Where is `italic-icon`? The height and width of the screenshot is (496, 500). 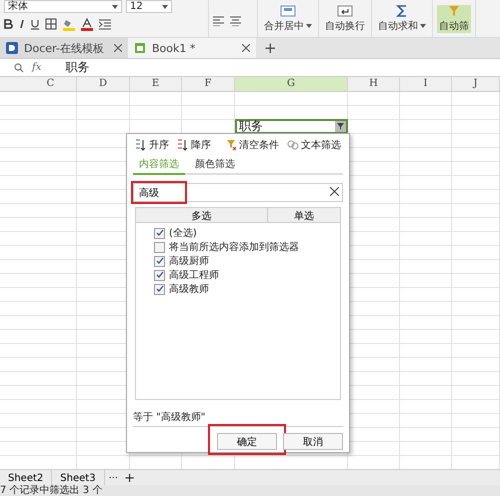 italic-icon is located at coordinates (22, 24).